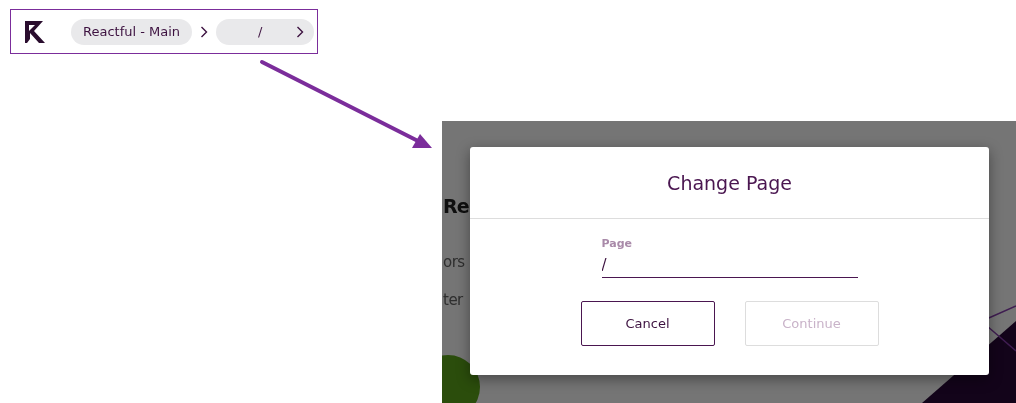 The width and height of the screenshot is (1016, 403). Describe the element at coordinates (453, 300) in the screenshot. I see `page-text: ter` at that location.